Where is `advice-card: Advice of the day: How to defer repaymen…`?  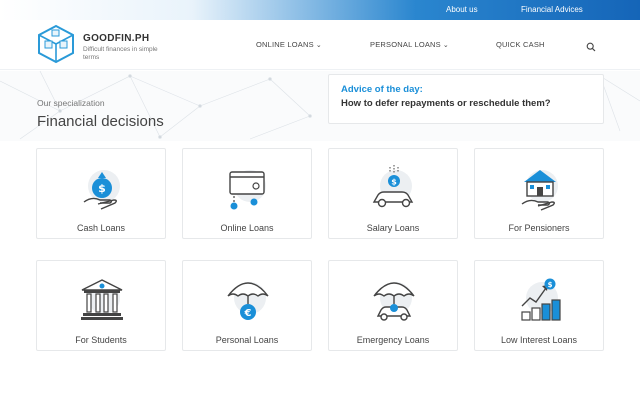 advice-card: Advice of the day: How to defer repaymen… is located at coordinates (466, 99).